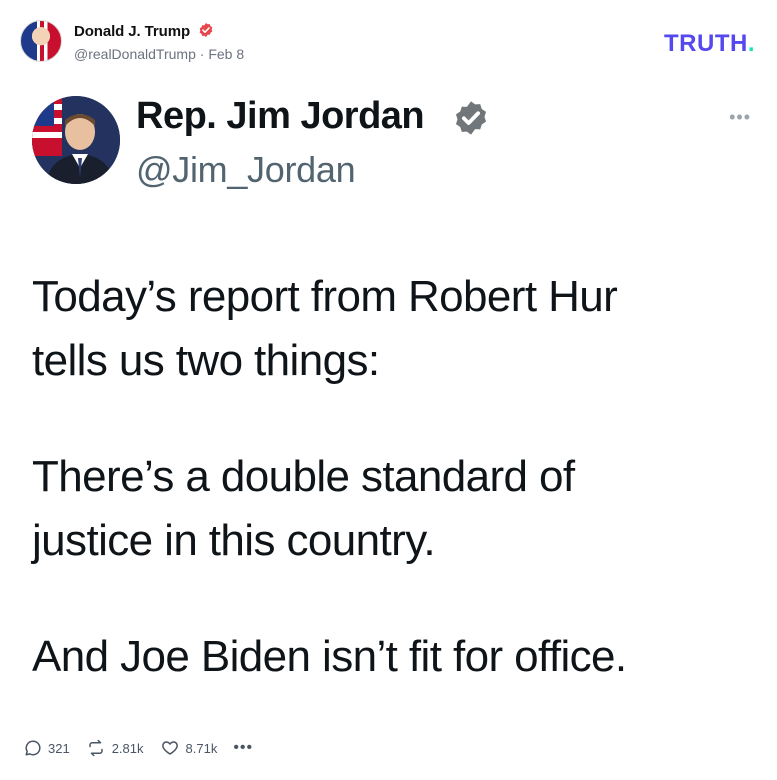 Image resolution: width=777 pixels, height=780 pixels. Describe the element at coordinates (41, 41) in the screenshot. I see `author-avatar` at that location.